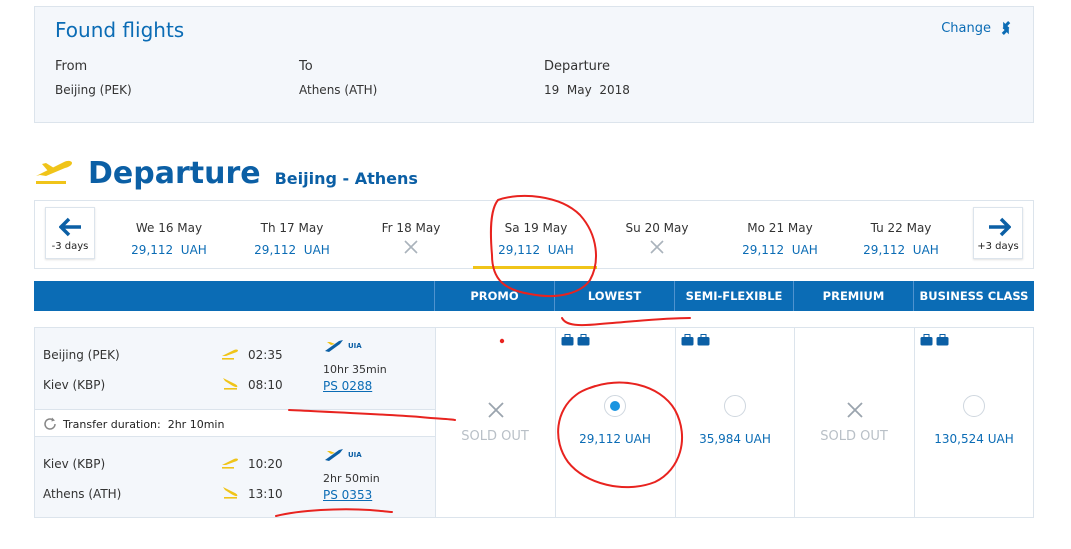 Image resolution: width=1071 pixels, height=549 pixels. Describe the element at coordinates (292, 239) in the screenshot. I see `date-option-thu-17: Th 17 May 29,112 UAH` at that location.